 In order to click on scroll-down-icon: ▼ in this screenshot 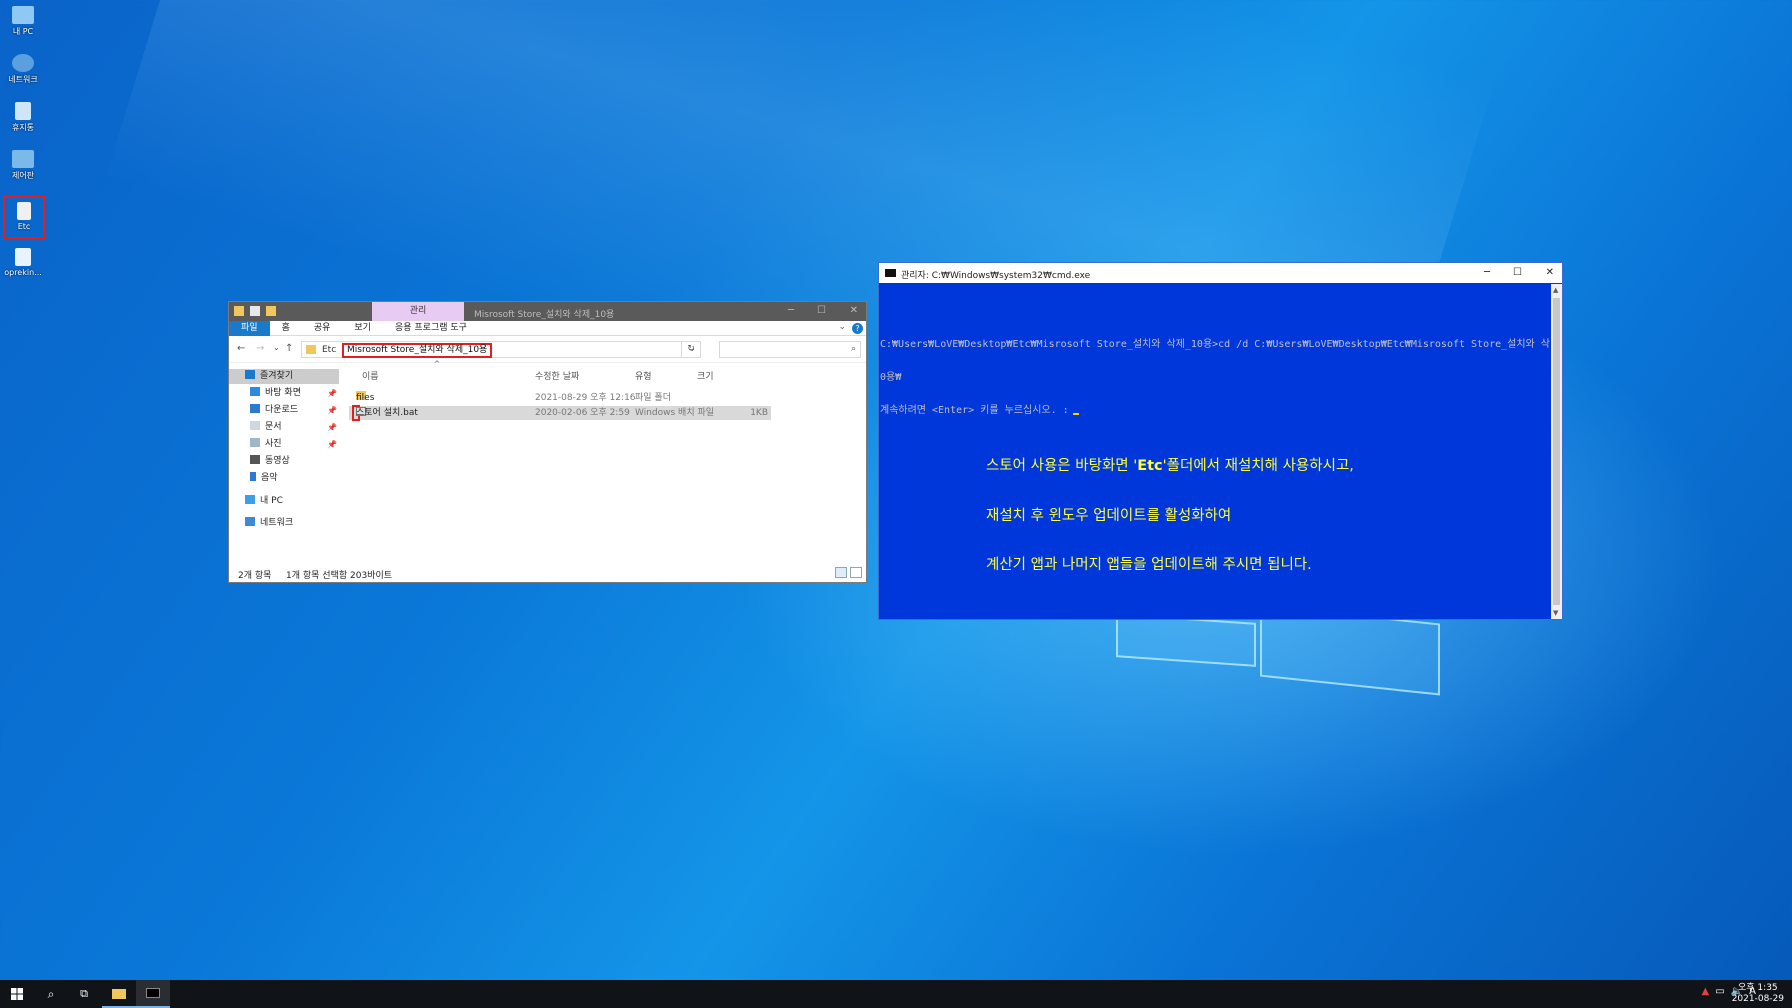, I will do `click(1555, 613)`.